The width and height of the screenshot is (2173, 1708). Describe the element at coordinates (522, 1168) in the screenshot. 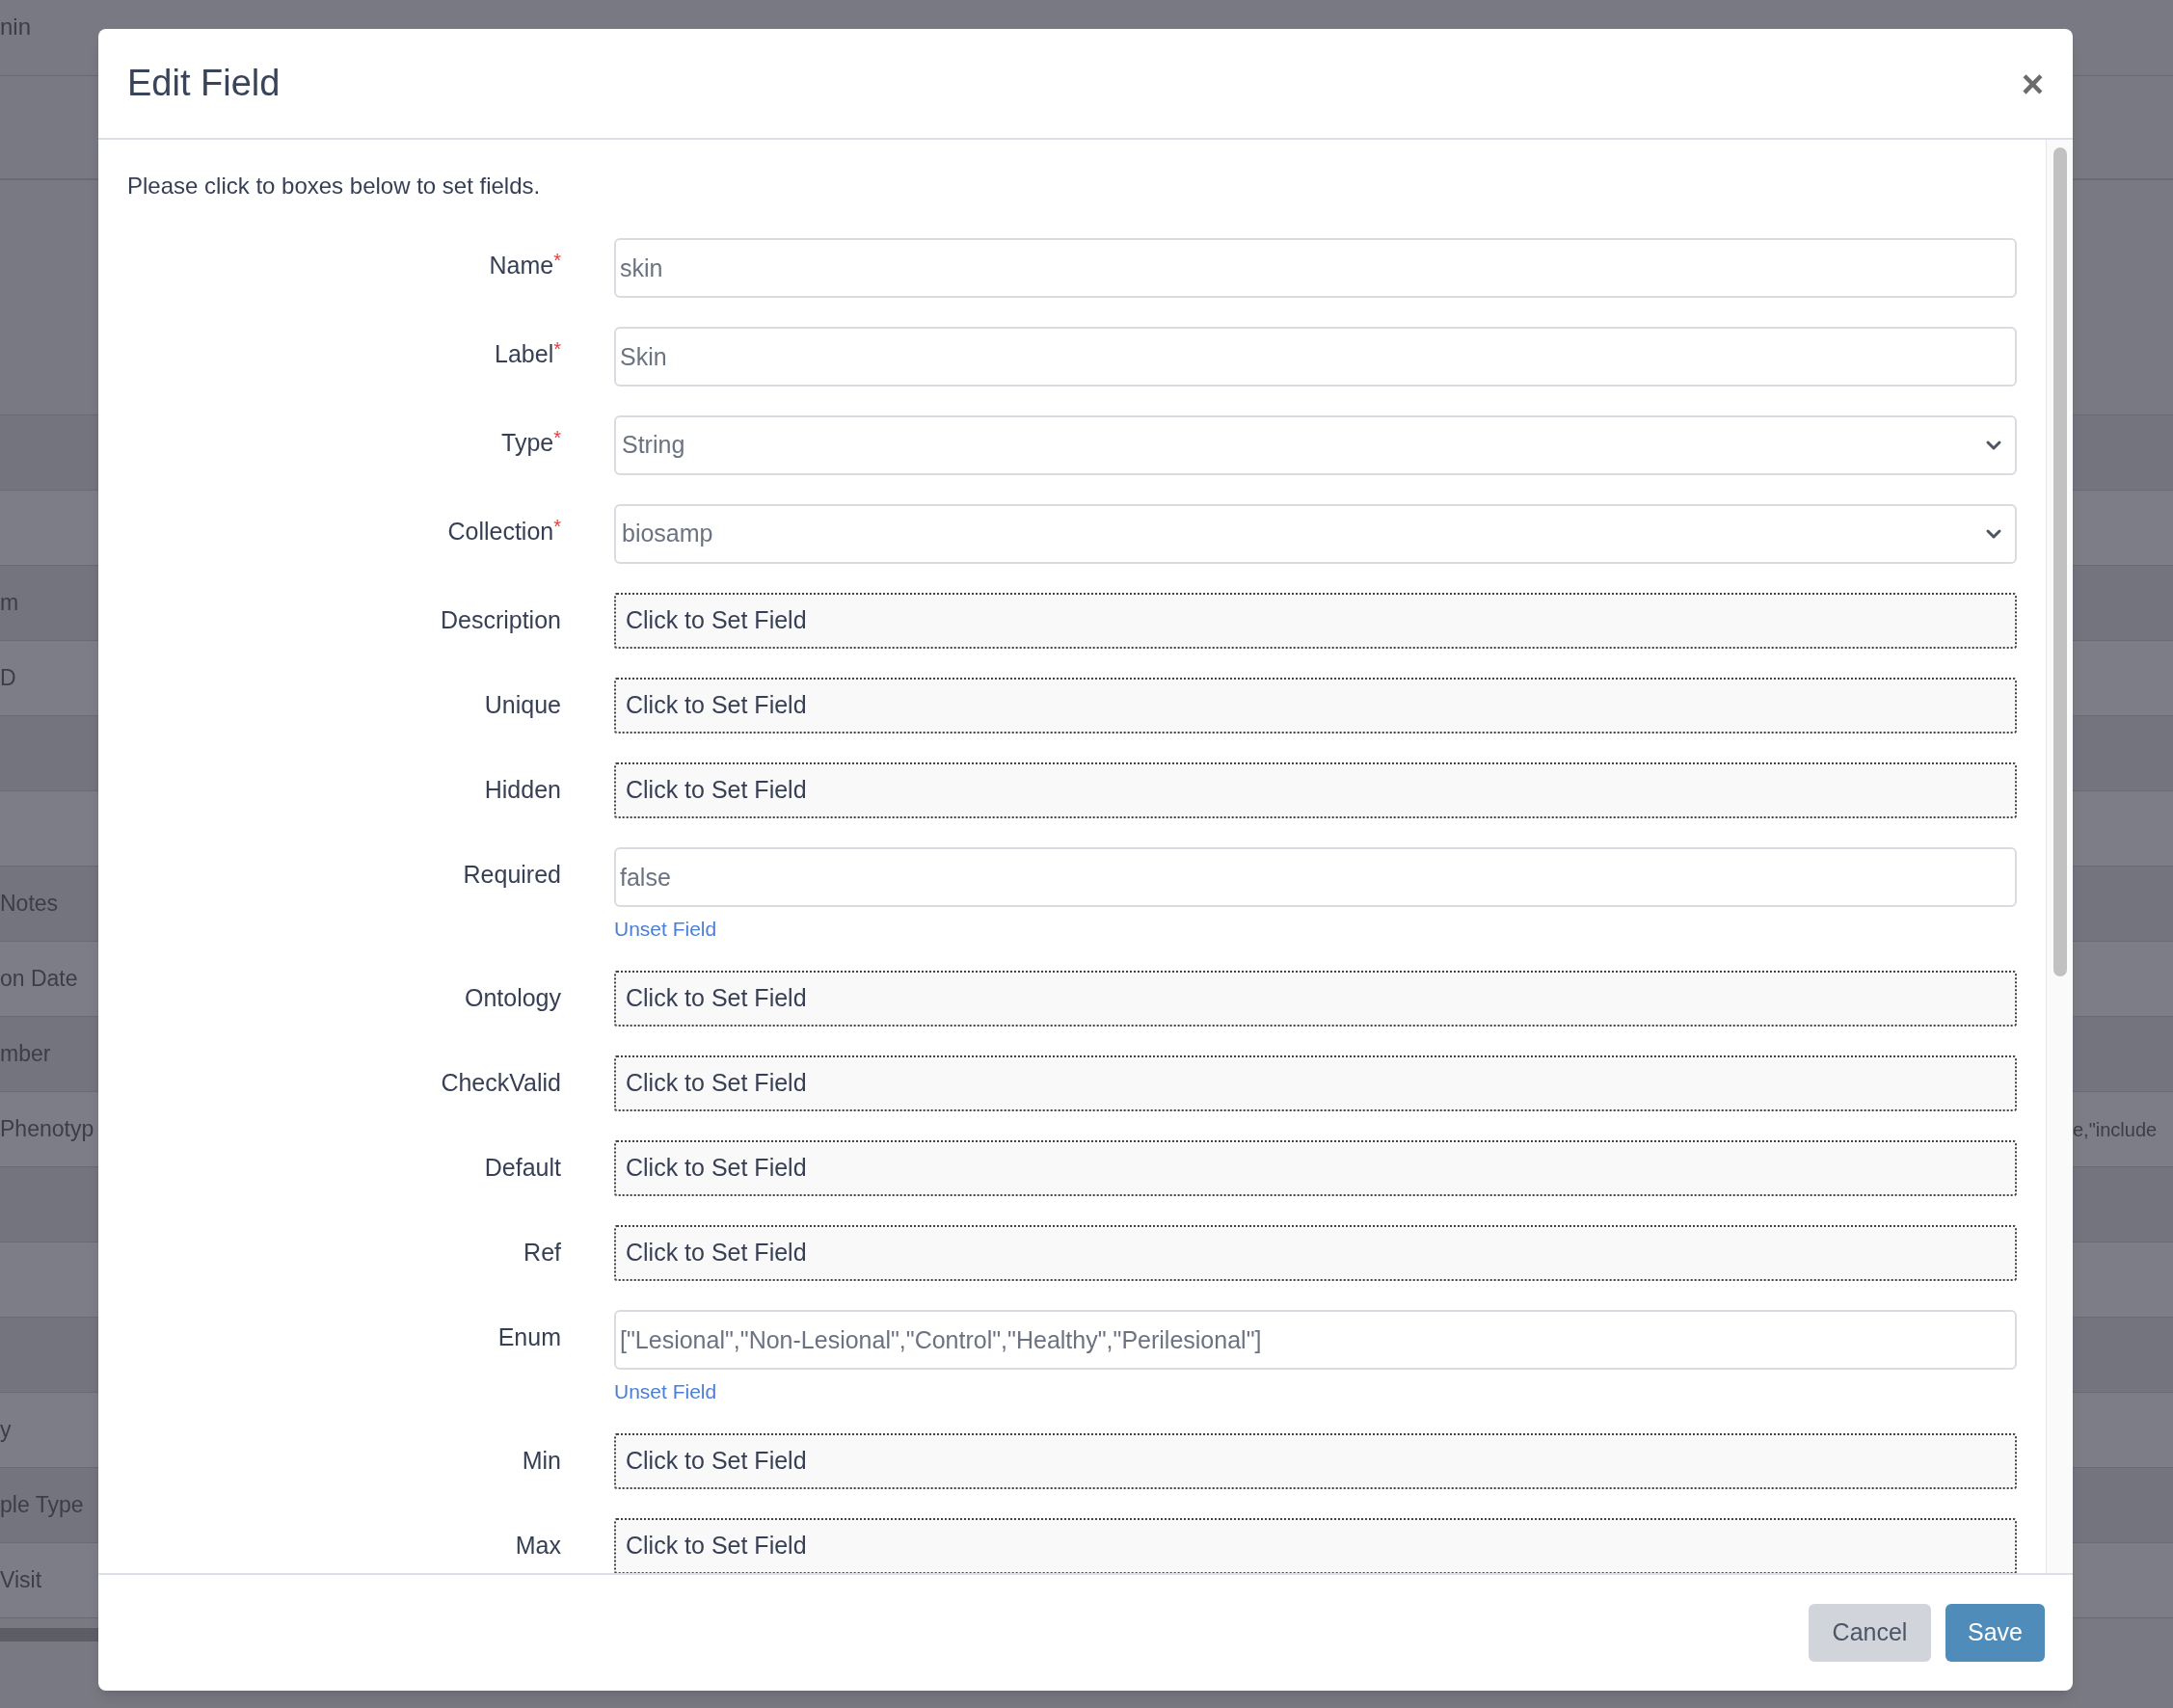

I see `field-label: Default` at that location.